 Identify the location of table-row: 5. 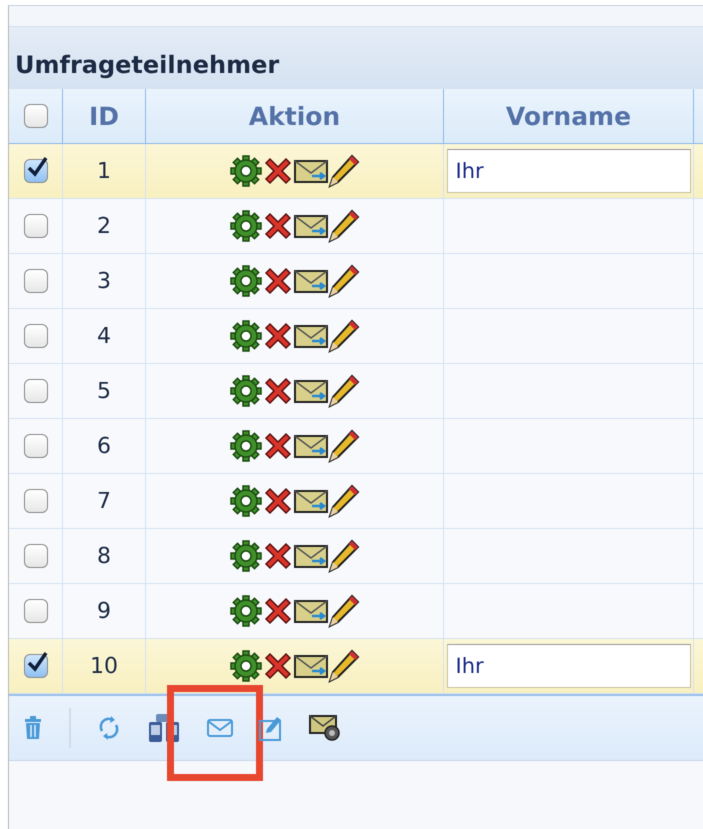
(356, 391).